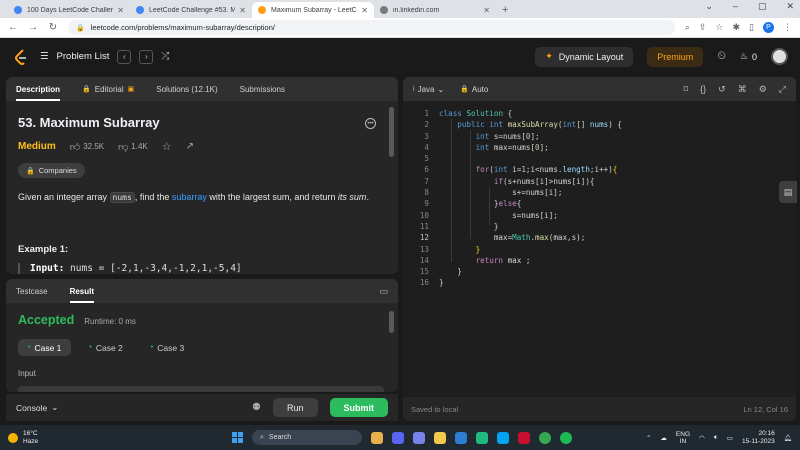 The image size is (800, 450). Describe the element at coordinates (599, 136) in the screenshot. I see `code-line: 3 int s=nums[0];` at that location.